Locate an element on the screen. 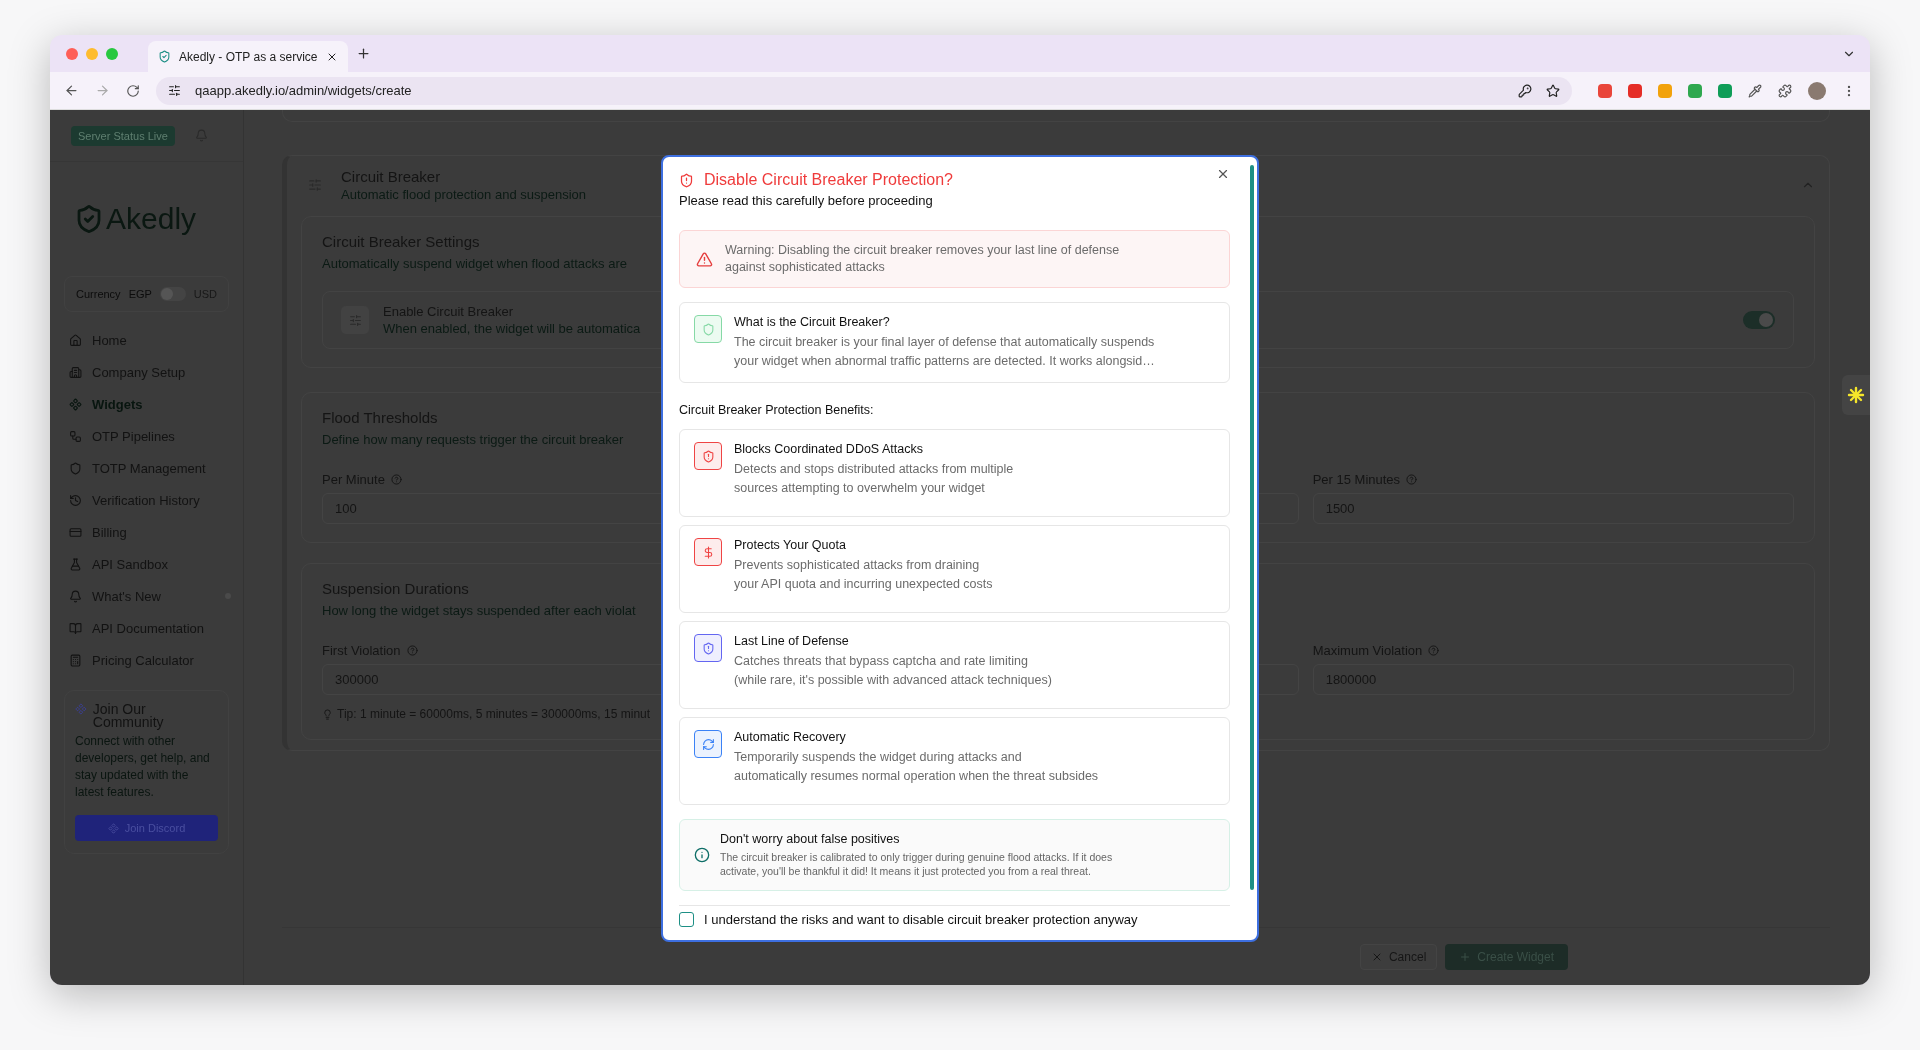 The image size is (1920, 1050). history-icon is located at coordinates (75, 500).